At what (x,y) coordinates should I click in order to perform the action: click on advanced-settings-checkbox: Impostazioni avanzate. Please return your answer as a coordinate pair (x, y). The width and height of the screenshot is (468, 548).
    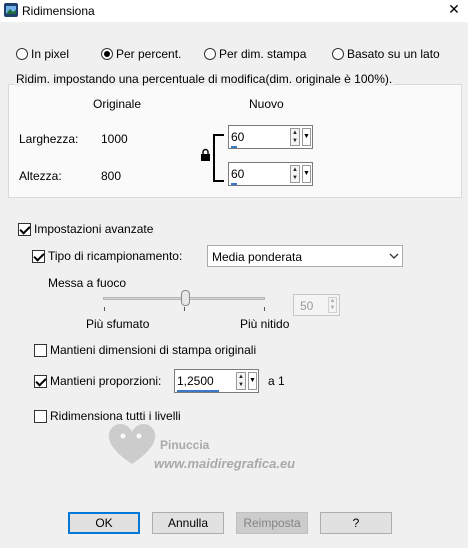
    Looking at the image, I should click on (85, 229).